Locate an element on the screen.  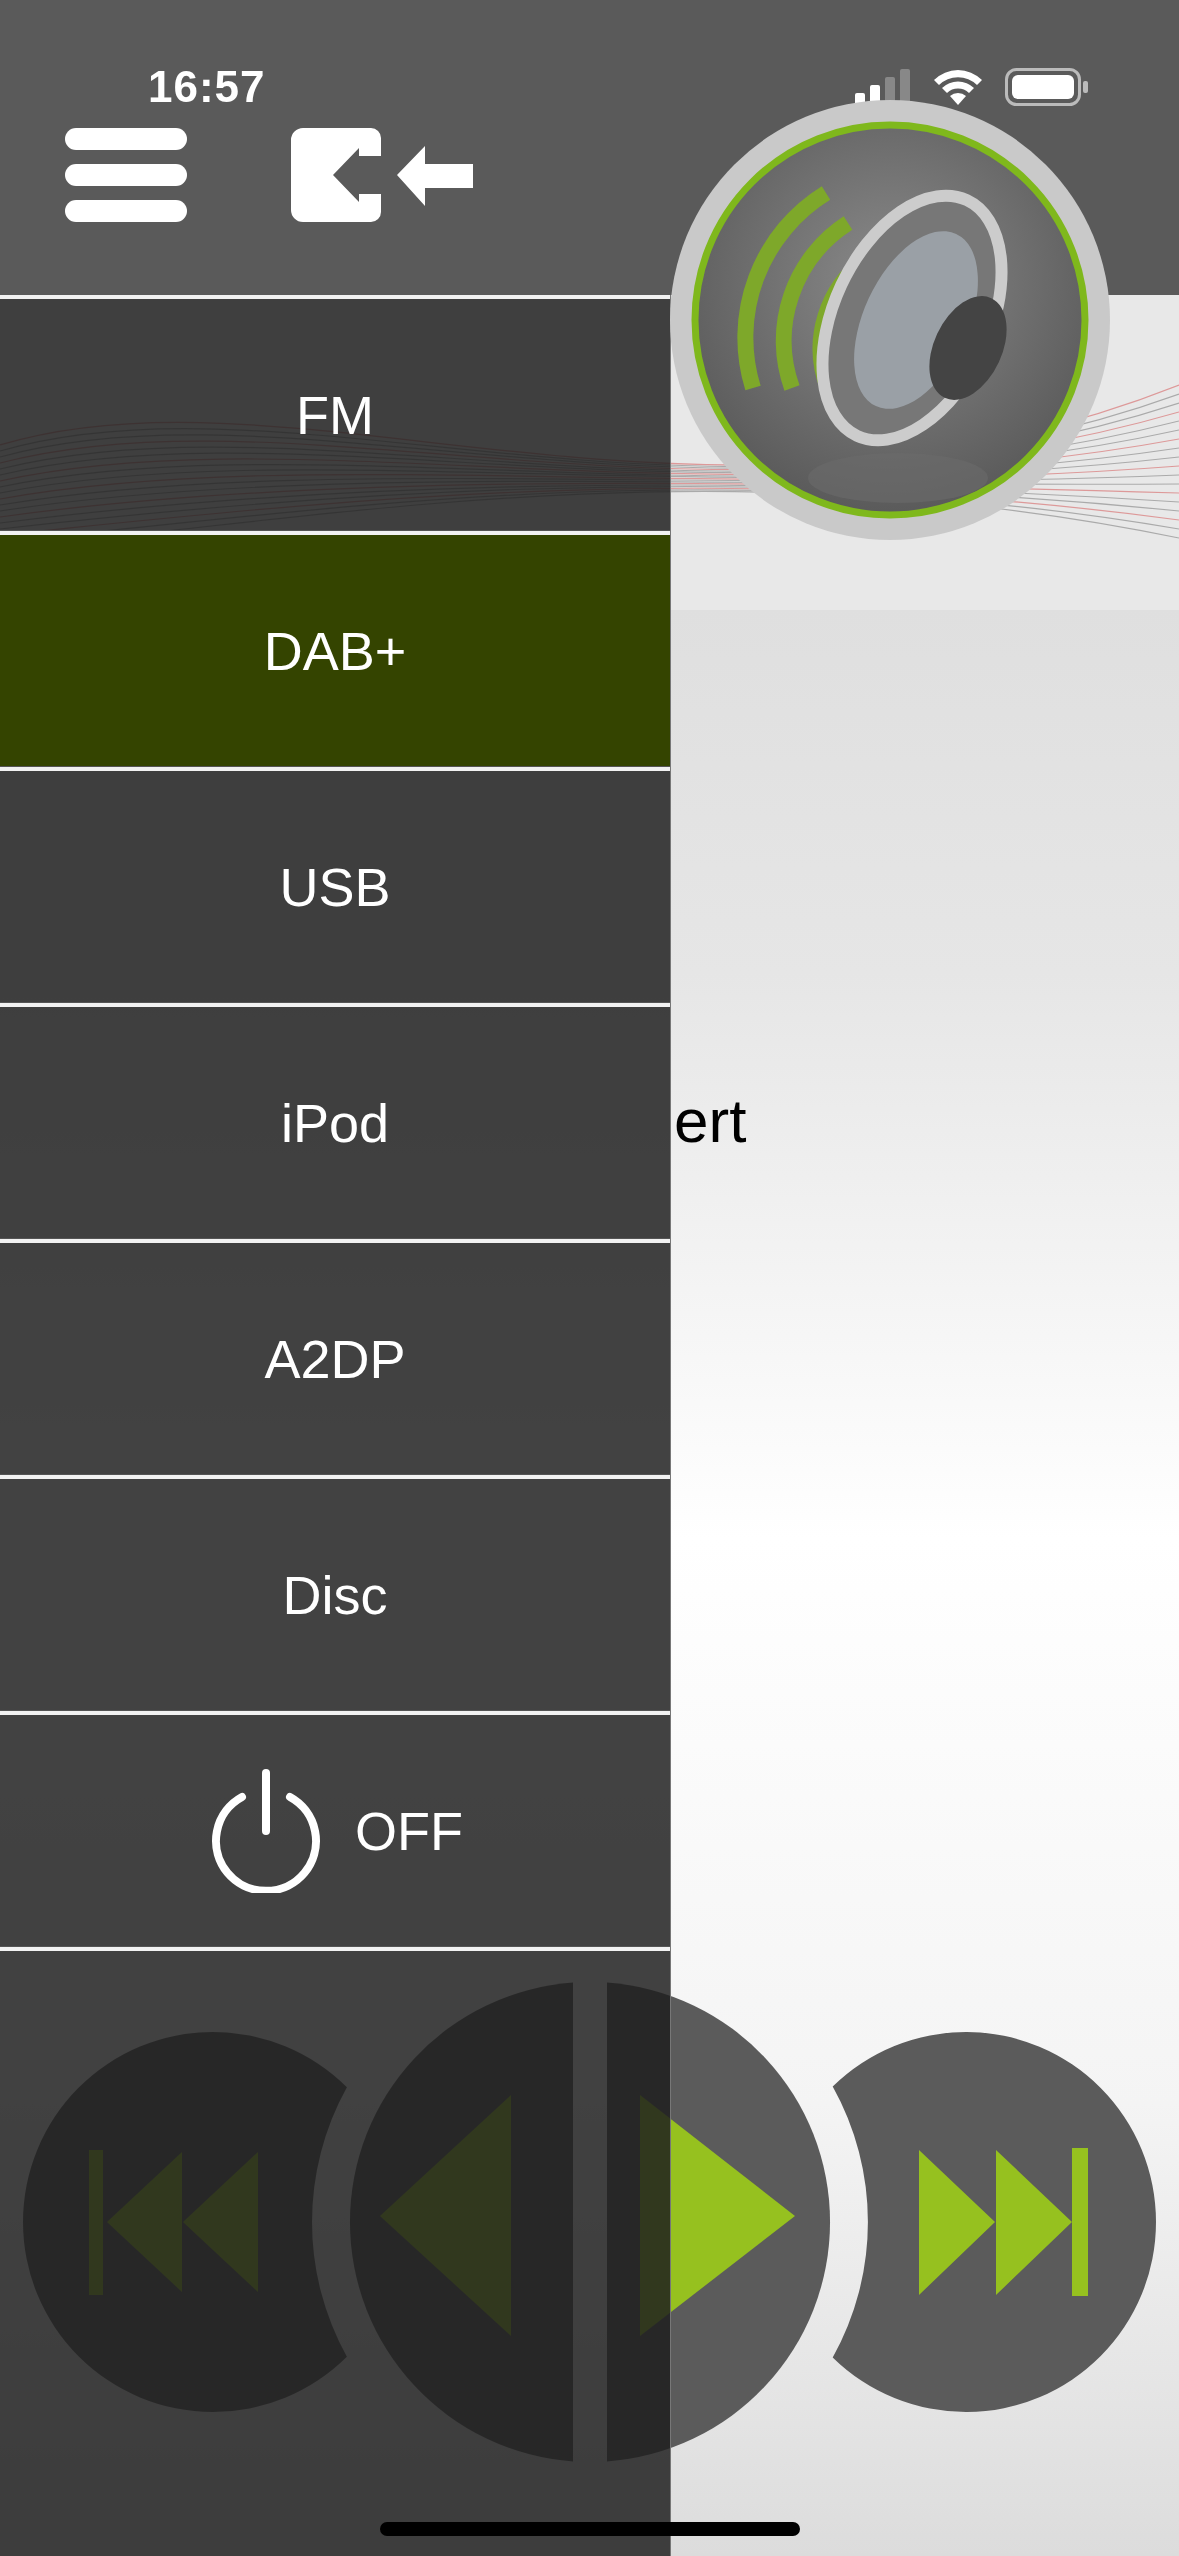
next-track-button is located at coordinates (994, 2222).